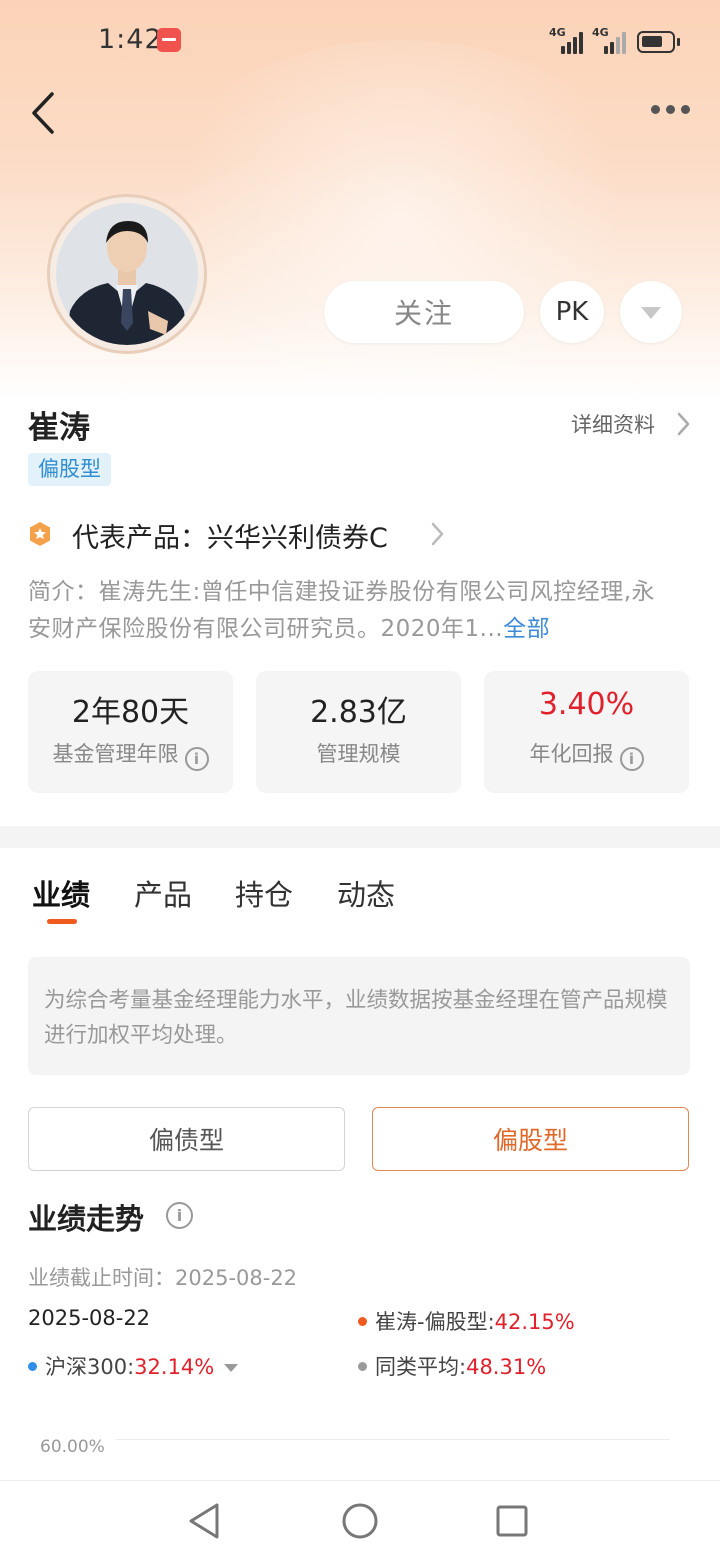  Describe the element at coordinates (421, 1367) in the screenshot. I see `legend-name: 同类平均:` at that location.